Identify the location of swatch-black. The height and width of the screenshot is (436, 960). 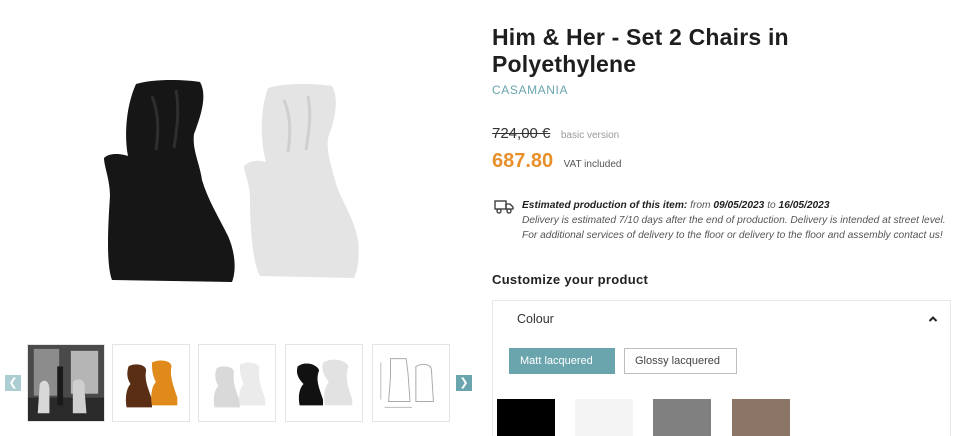
(526, 417).